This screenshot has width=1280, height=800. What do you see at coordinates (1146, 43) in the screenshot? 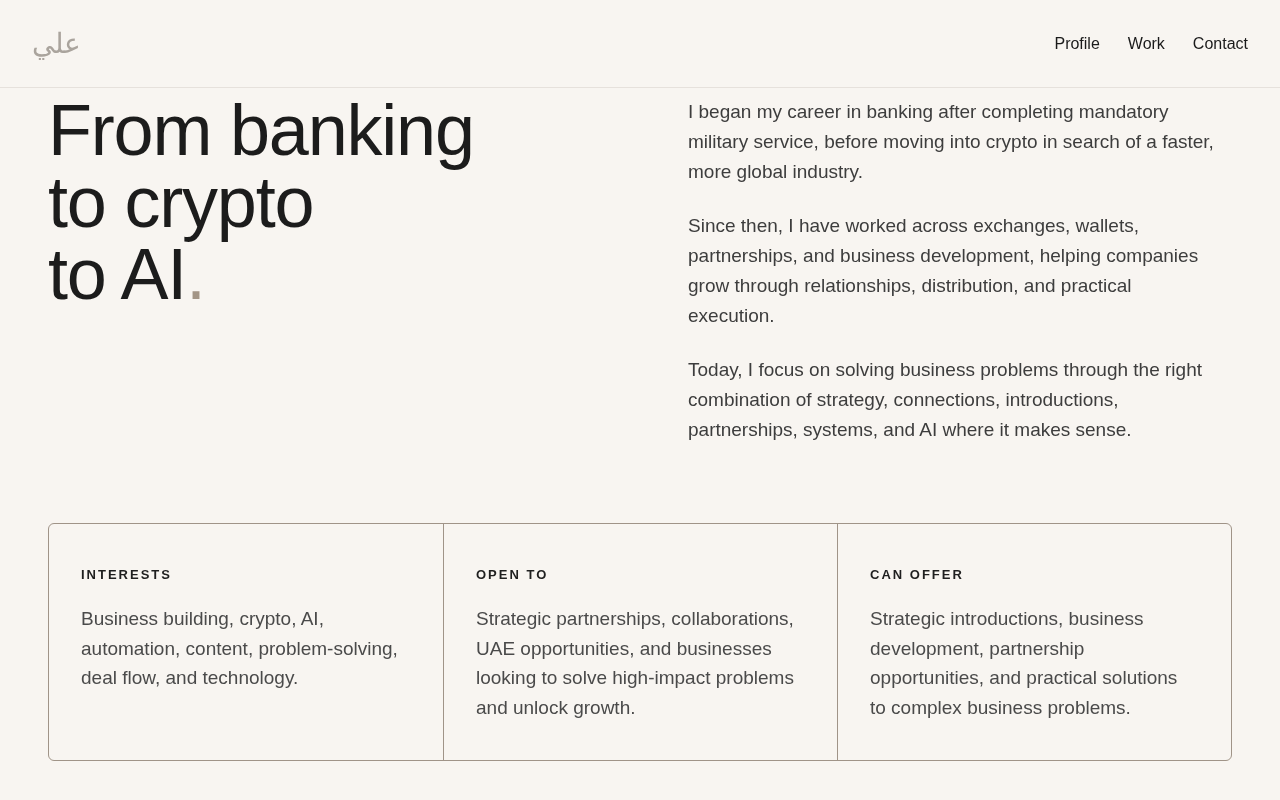
I see `nav-link: Work` at bounding box center [1146, 43].